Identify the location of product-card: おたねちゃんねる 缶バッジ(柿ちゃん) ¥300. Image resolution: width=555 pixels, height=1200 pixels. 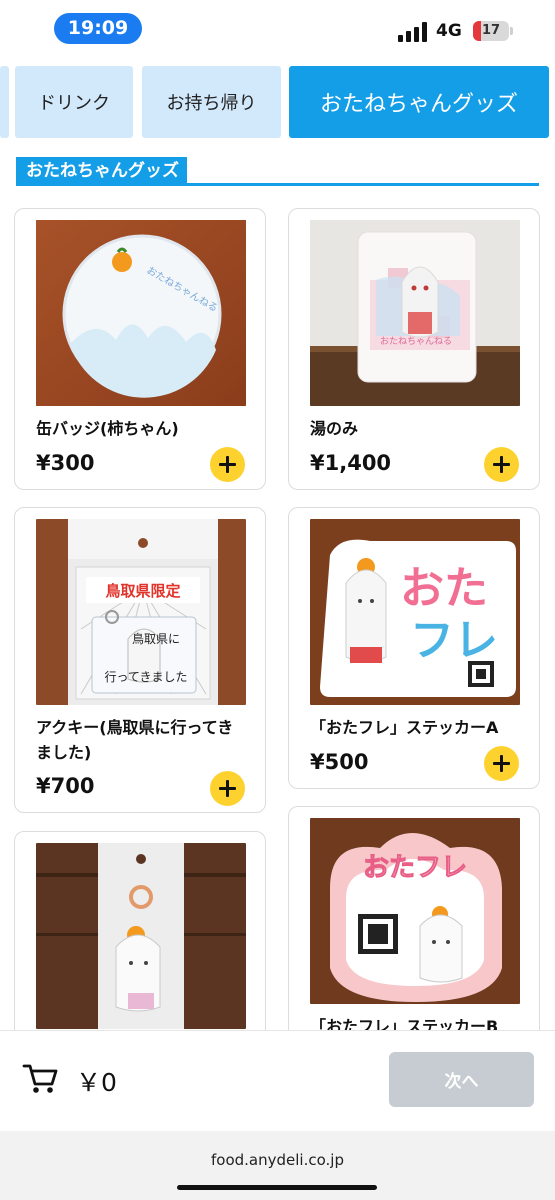
(140, 349).